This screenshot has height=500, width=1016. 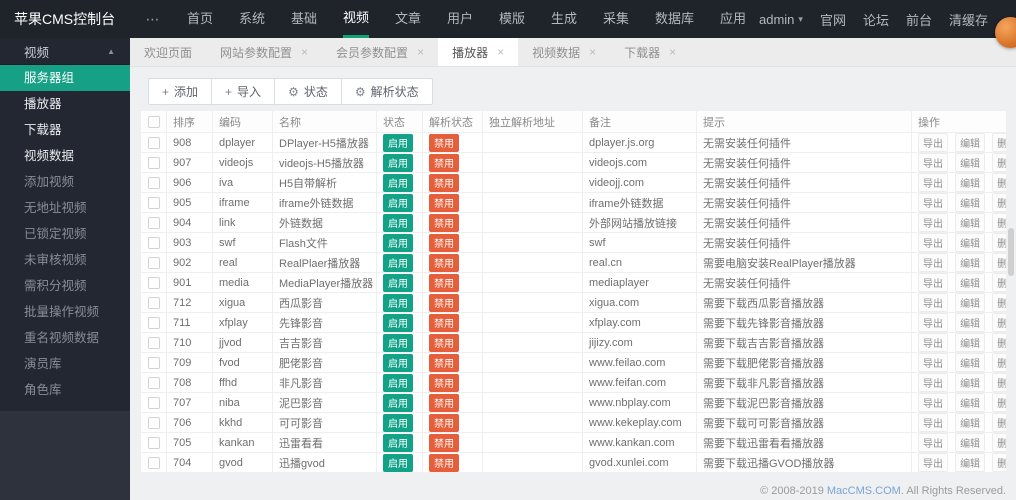 I want to click on nav-item: 生成, so click(x=564, y=19).